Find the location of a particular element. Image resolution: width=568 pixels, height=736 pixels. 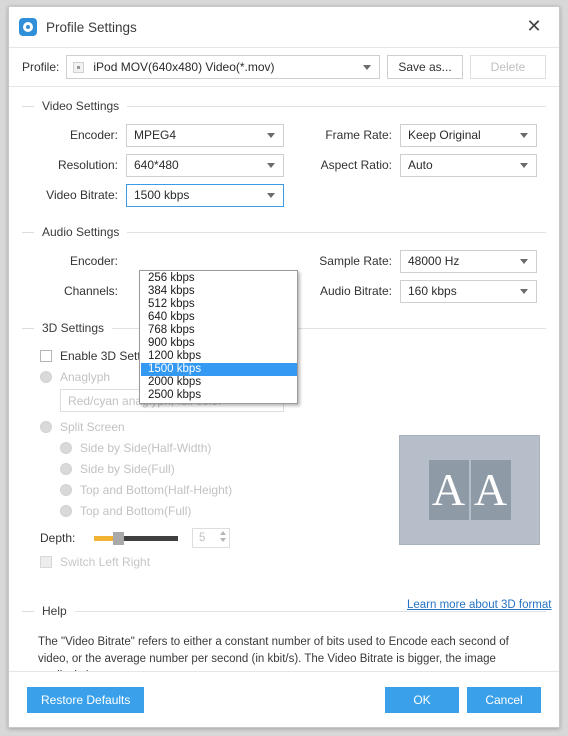

help-title: Help is located at coordinates (54, 611).